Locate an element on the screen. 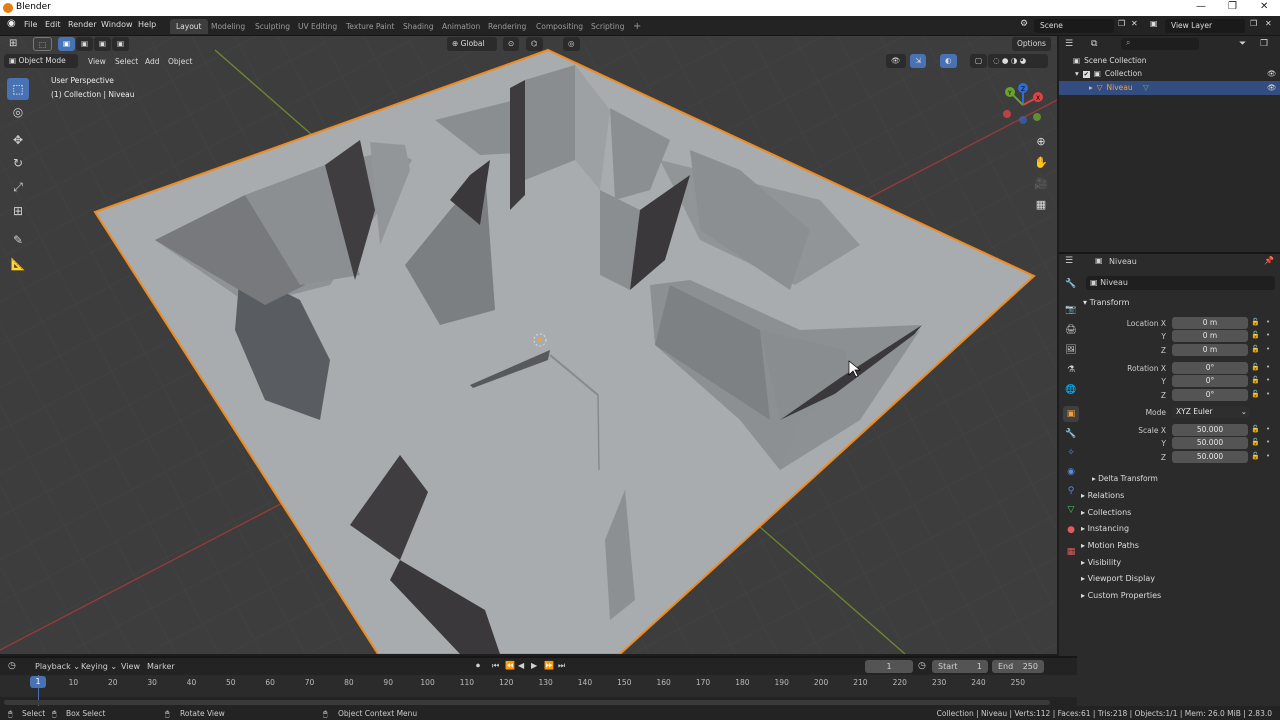 Image resolution: width=1280 pixels, height=720 pixels. transform-tool-icon: ⊞ is located at coordinates (18, 211).